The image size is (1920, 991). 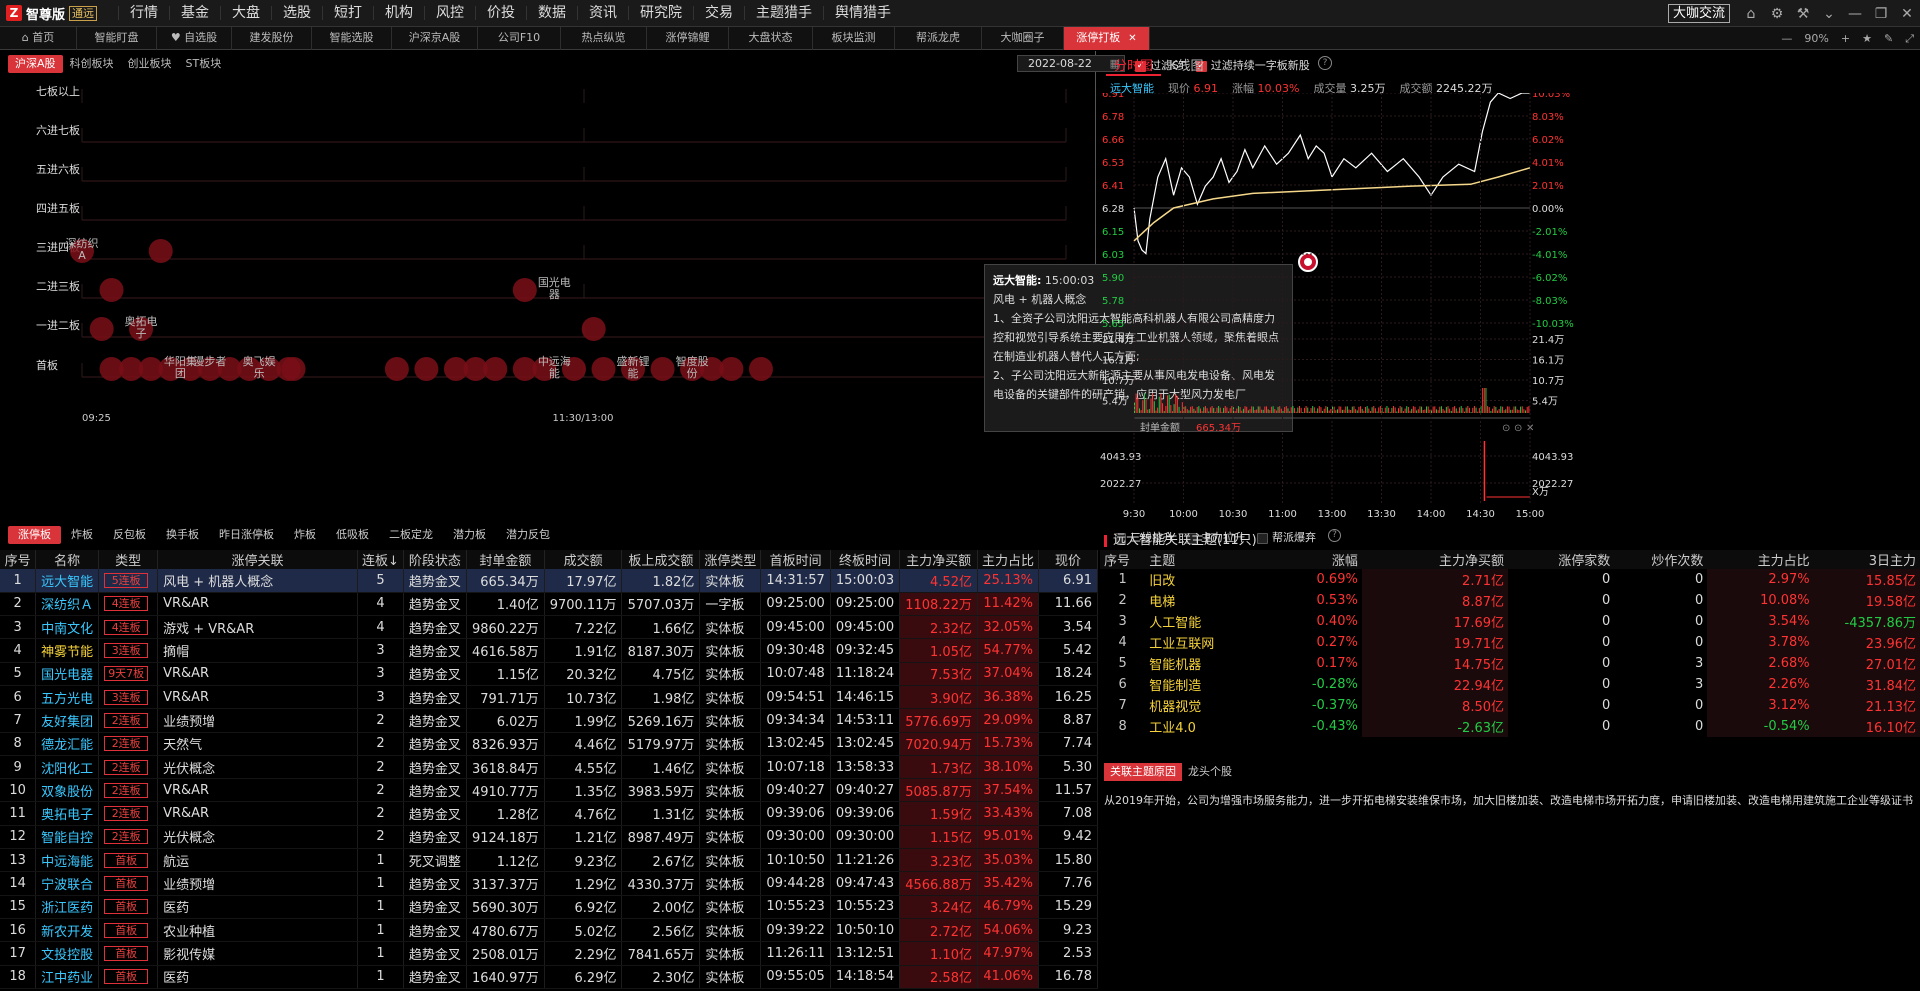 I want to click on tab-5: 沪深京A股, so click(x=435, y=38).